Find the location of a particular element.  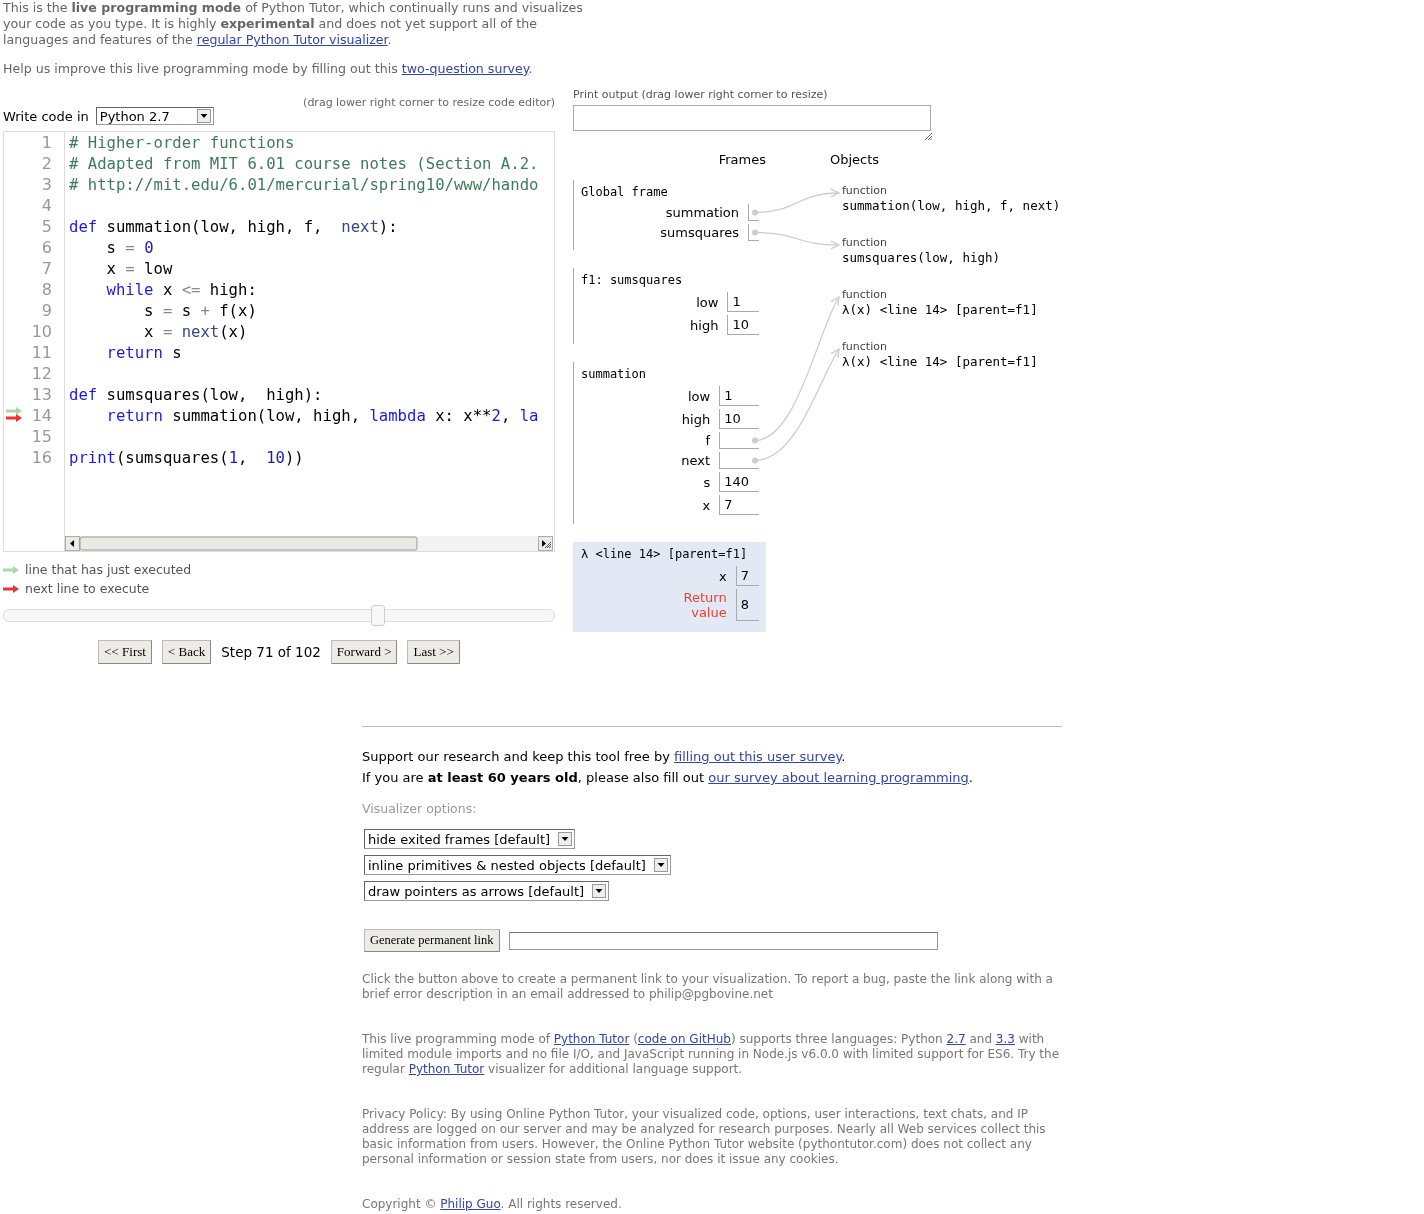

nav-button: Forward > is located at coordinates (364, 652).